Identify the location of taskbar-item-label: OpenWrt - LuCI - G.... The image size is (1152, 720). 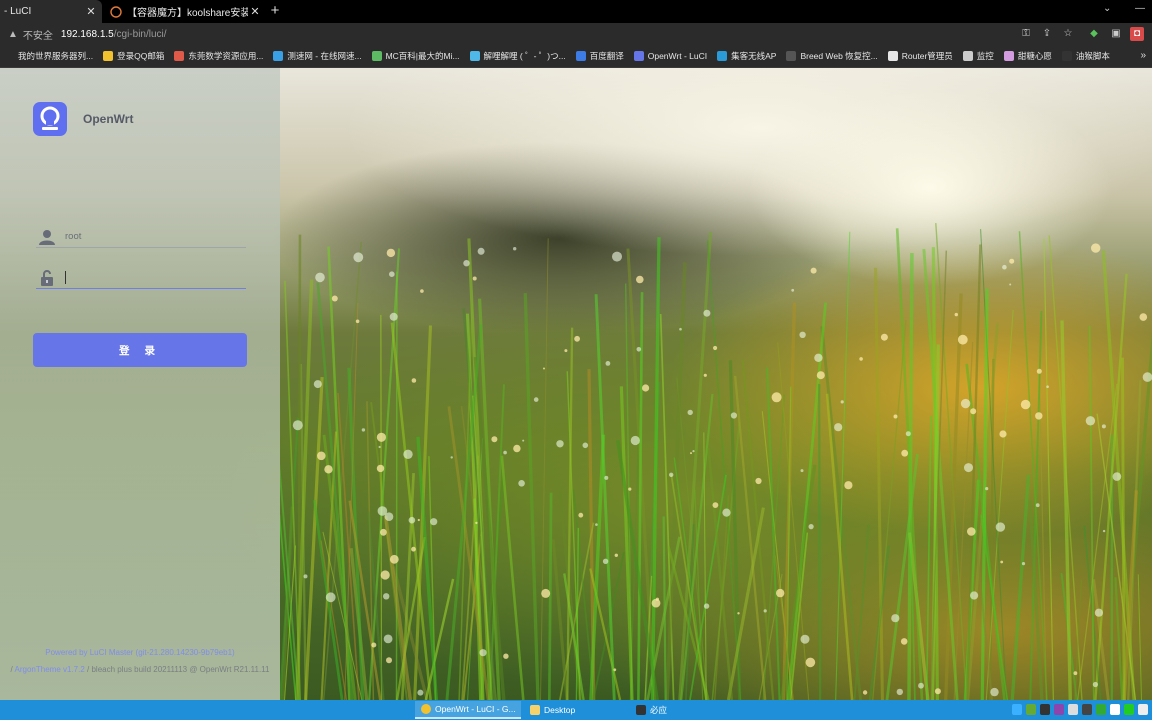
(475, 709).